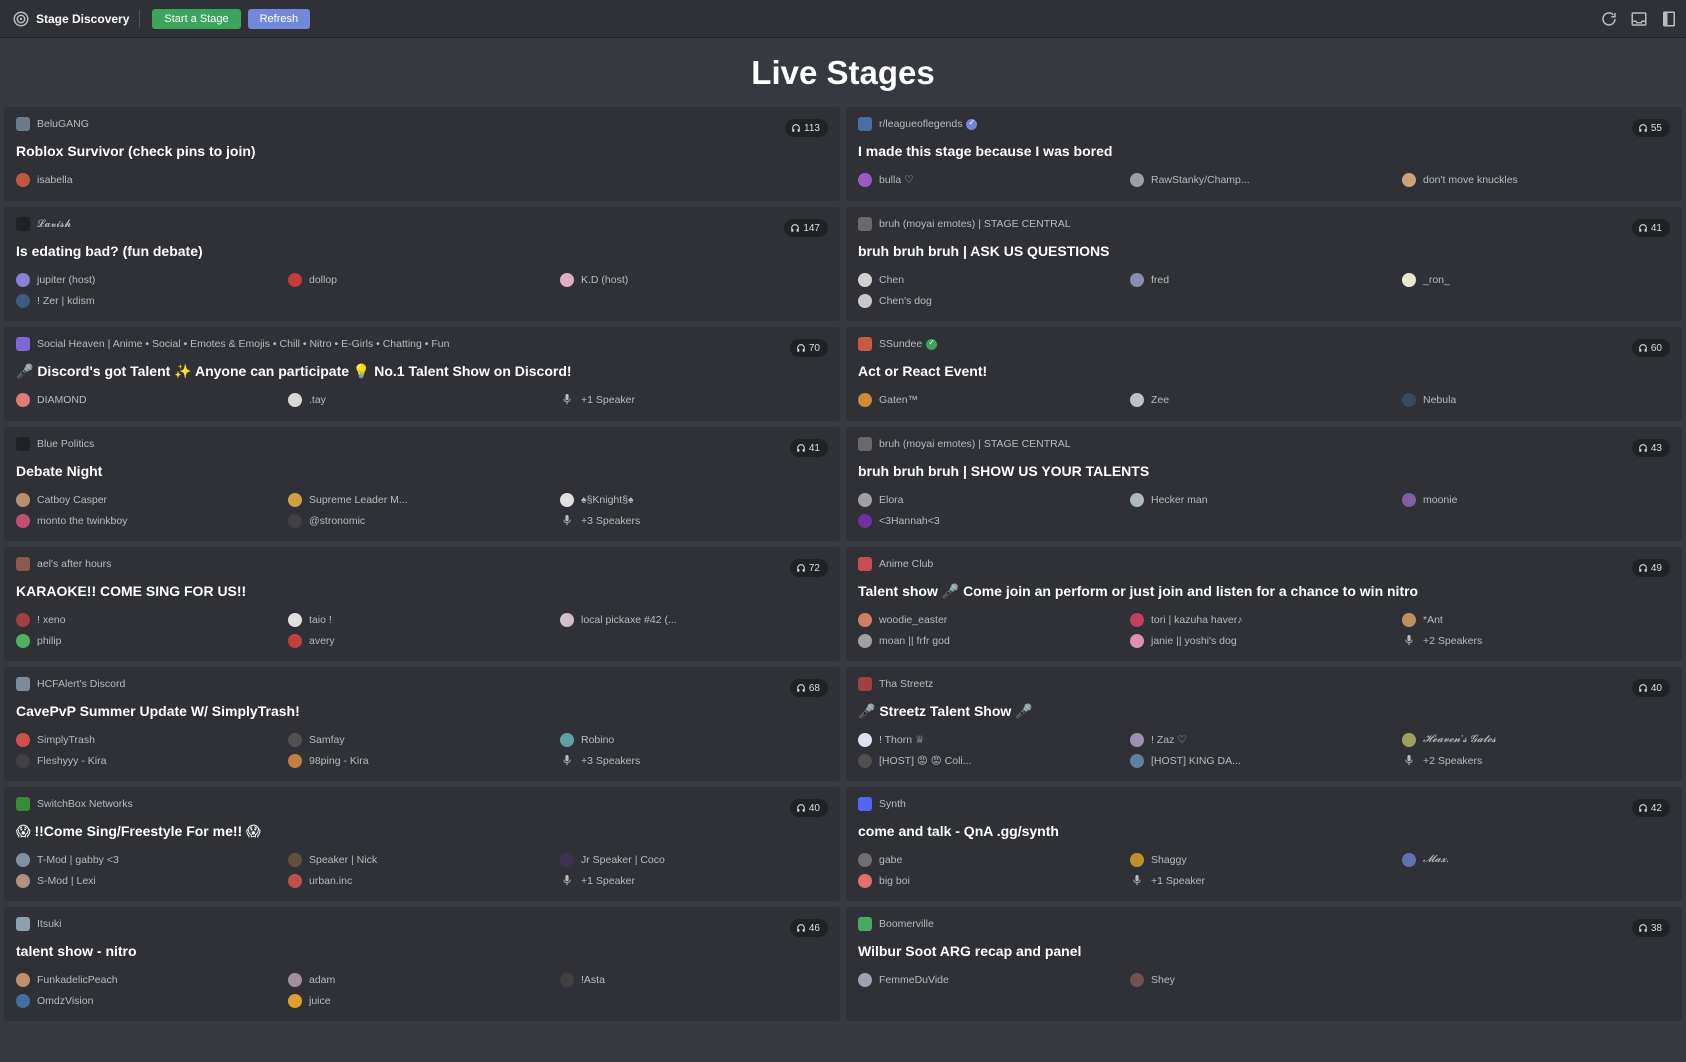 The width and height of the screenshot is (1686, 1062). What do you see at coordinates (78, 859) in the screenshot?
I see `speaker-name: T-Mod | gabby <3` at bounding box center [78, 859].